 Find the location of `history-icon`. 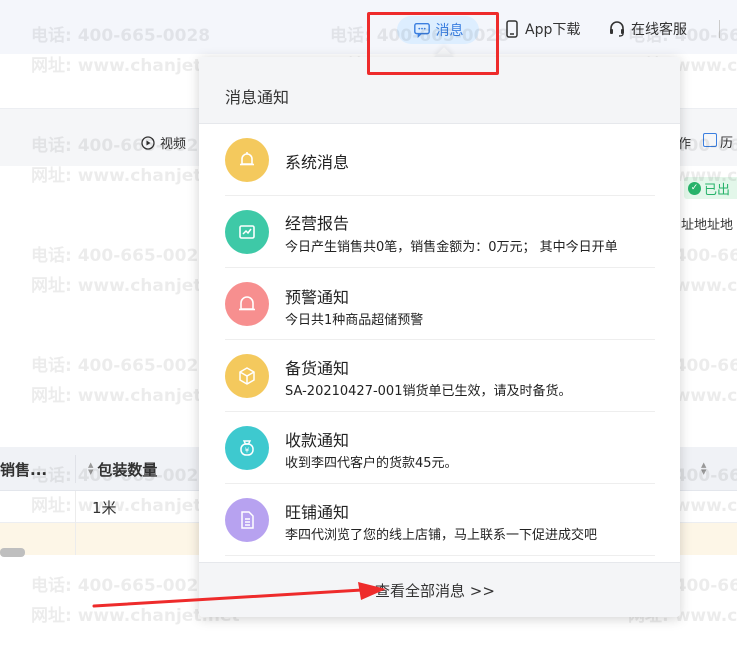

history-icon is located at coordinates (710, 140).